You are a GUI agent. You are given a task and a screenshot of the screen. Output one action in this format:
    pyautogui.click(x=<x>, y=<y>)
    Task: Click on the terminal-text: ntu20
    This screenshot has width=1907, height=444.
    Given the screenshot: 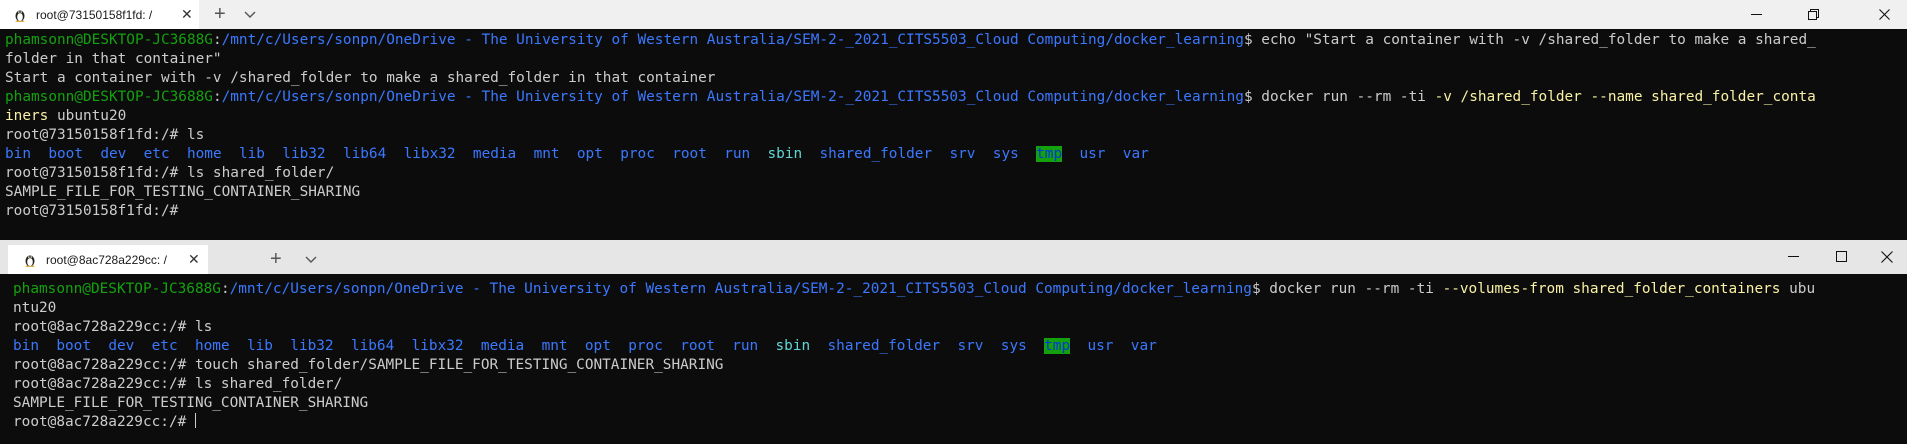 What is the action you would take?
    pyautogui.click(x=35, y=308)
    